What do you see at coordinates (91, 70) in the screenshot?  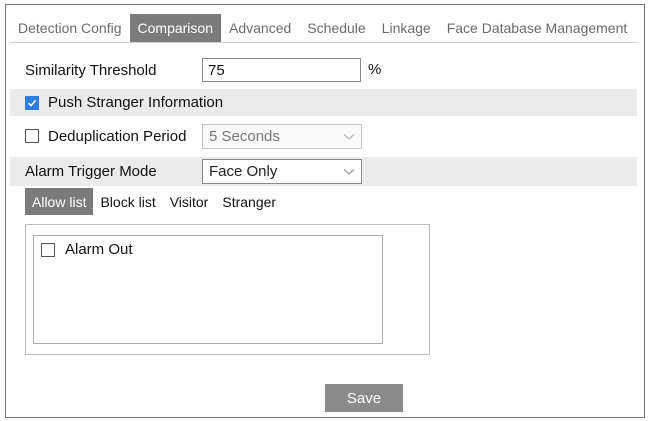 I see `similarity-threshold-label: Similarity Threshold` at bounding box center [91, 70].